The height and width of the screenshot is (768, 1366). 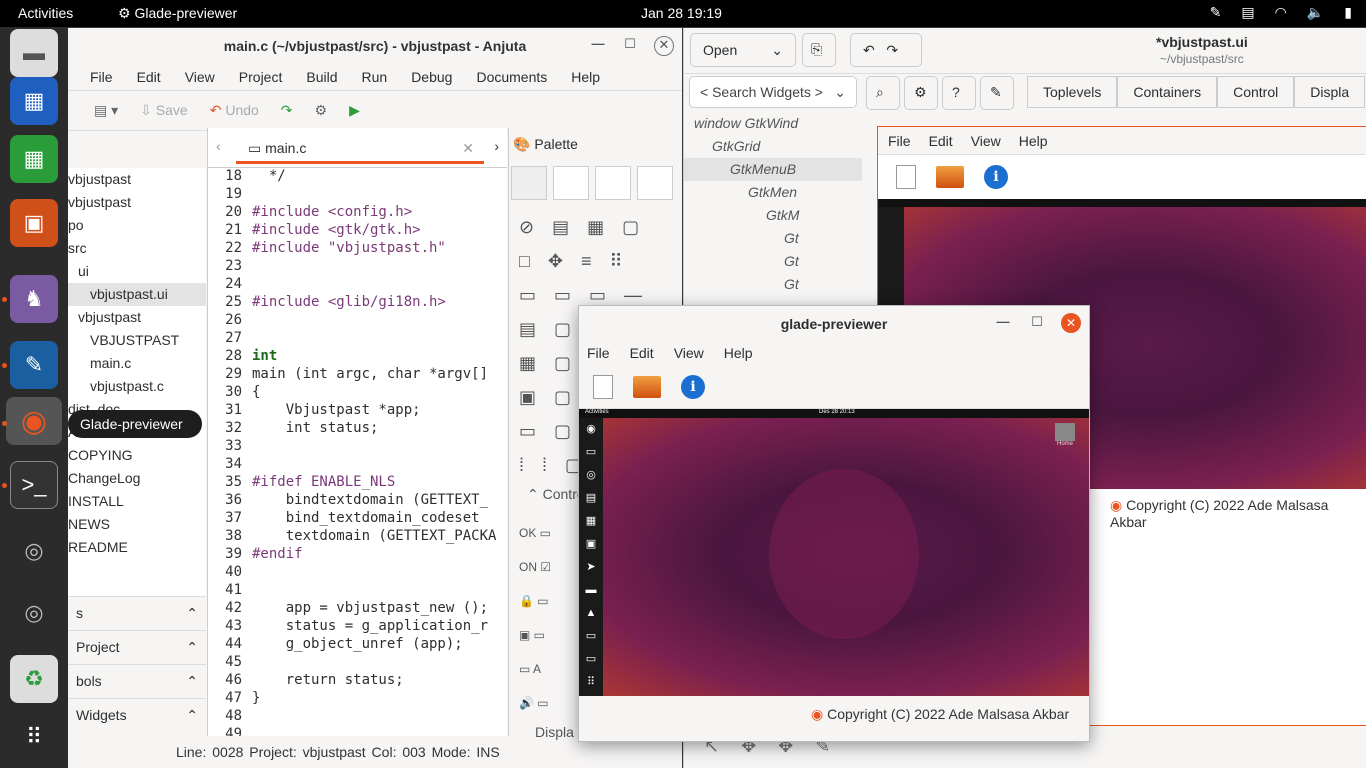 What do you see at coordinates (496, 146) in the screenshot?
I see `chevron-right-icon: ›` at bounding box center [496, 146].